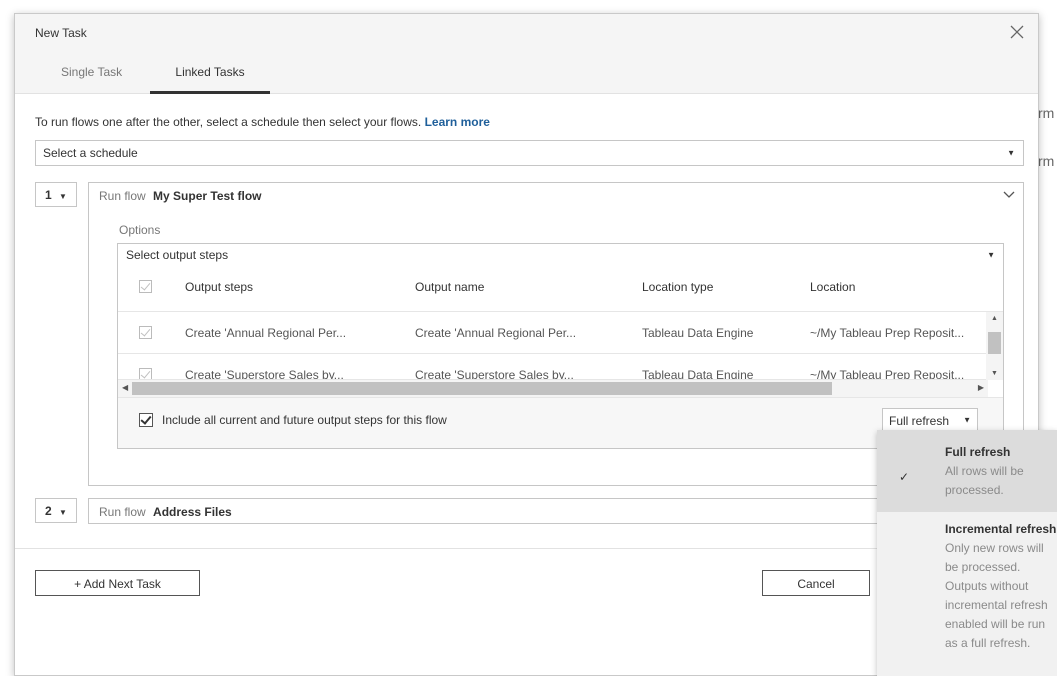 This screenshot has width=1057, height=676. Describe the element at coordinates (117, 583) in the screenshot. I see `add-next-task-button: + Add Next Task` at that location.